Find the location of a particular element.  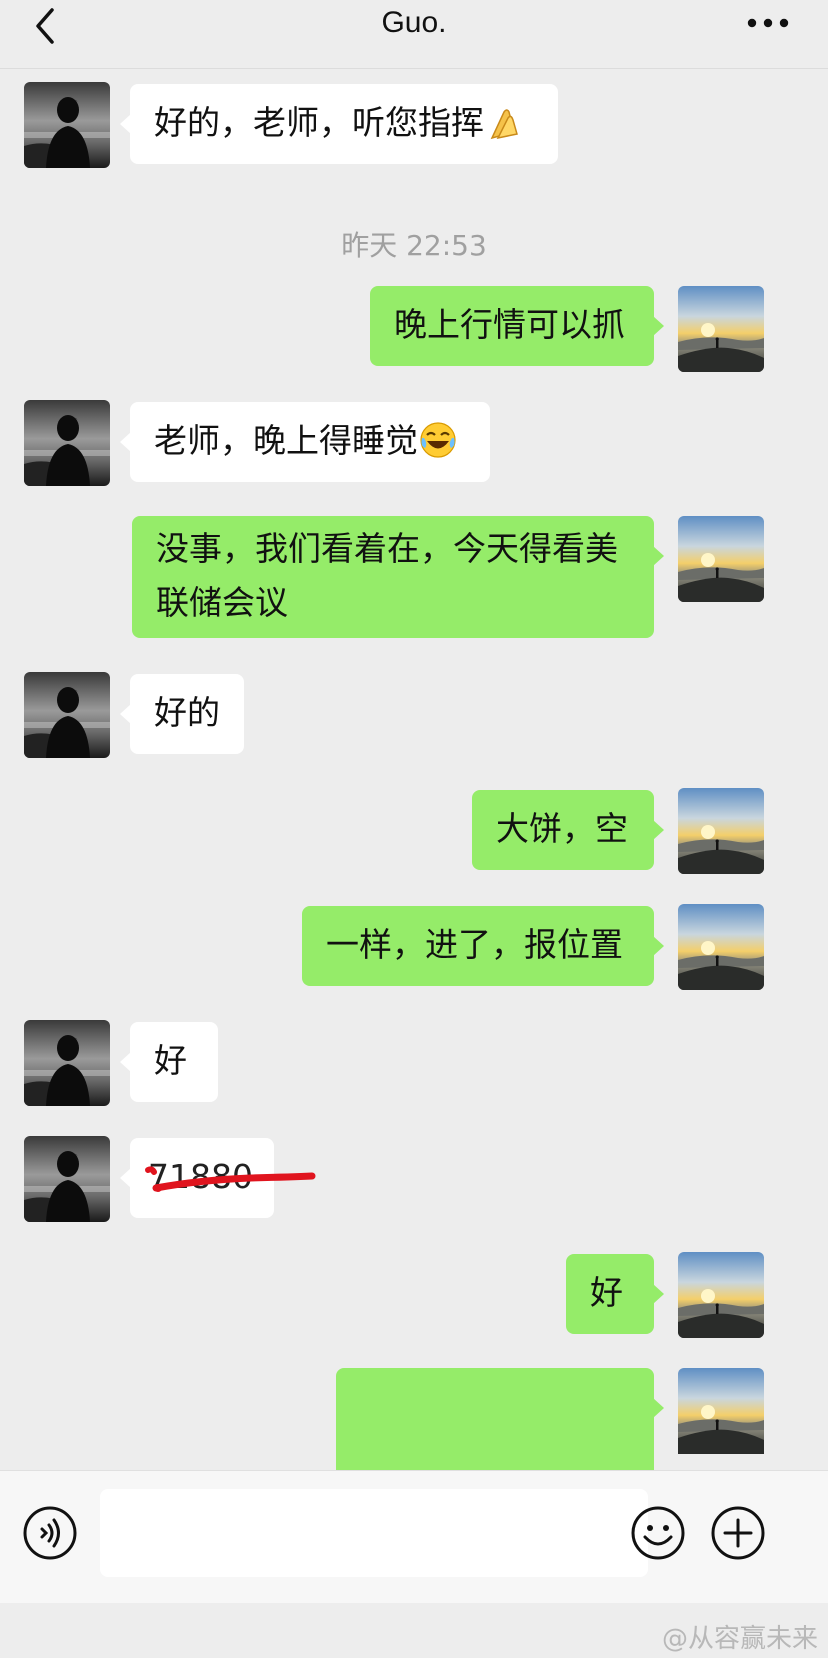

received-message-bubble: 好 is located at coordinates (169, 1062).